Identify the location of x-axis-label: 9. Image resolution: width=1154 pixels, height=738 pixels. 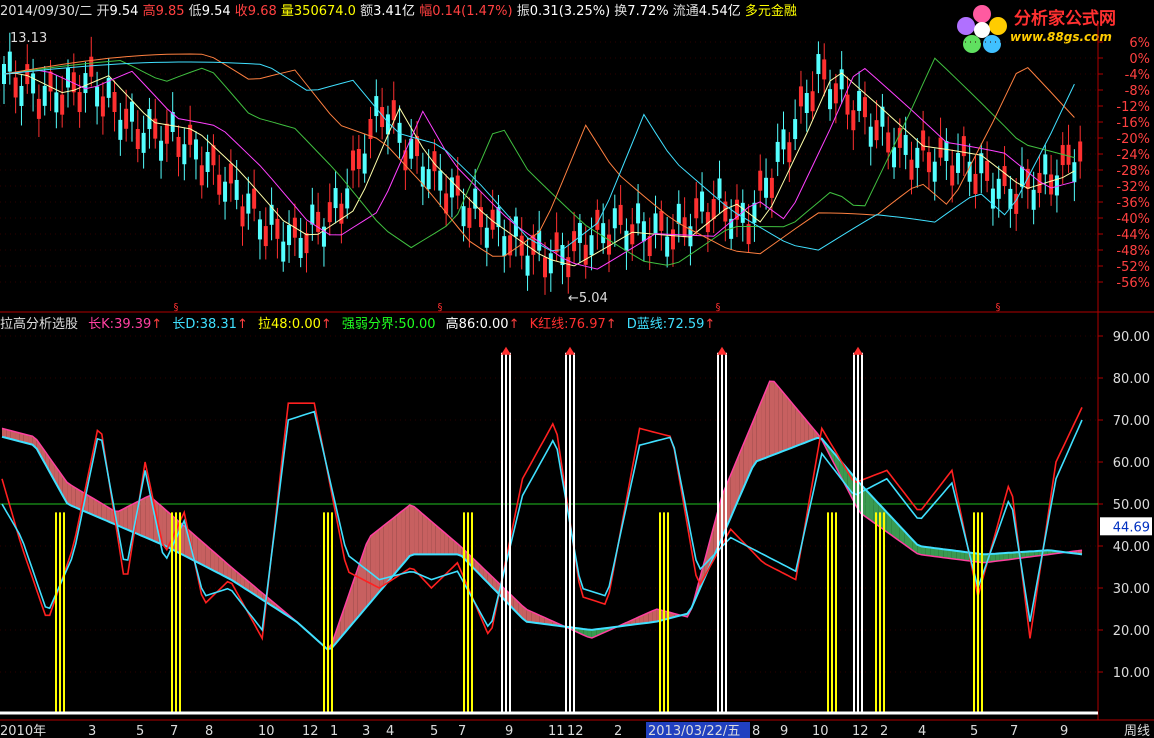
(784, 731).